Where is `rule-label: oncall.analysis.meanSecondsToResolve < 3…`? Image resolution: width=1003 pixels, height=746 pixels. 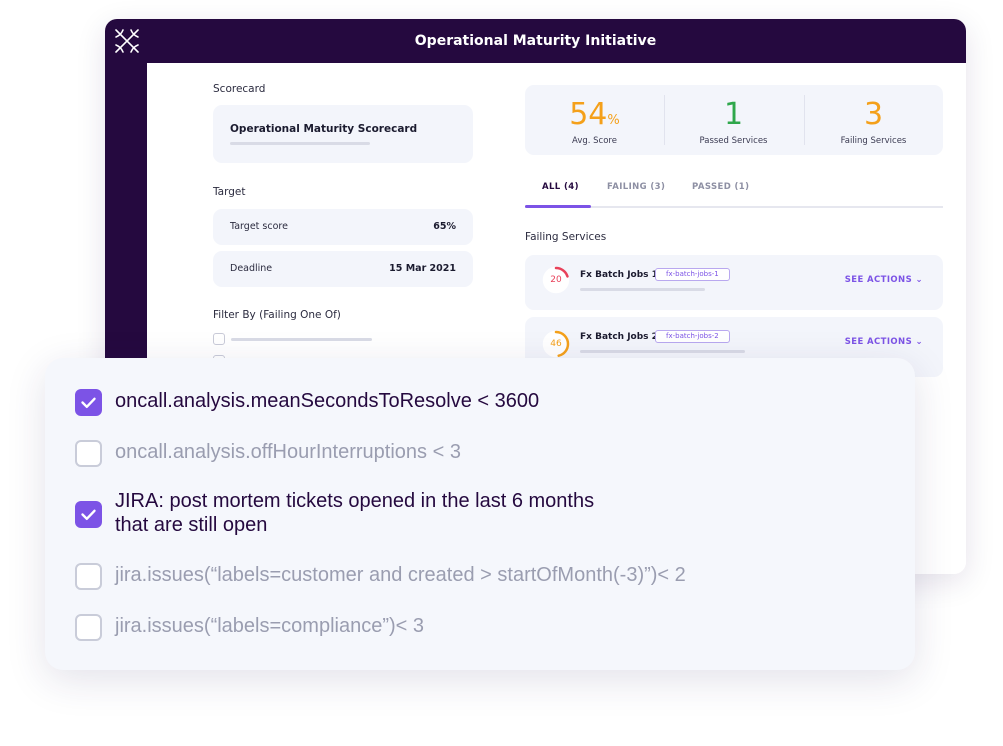
rule-label: oncall.analysis.meanSecondsToResolve < 3… is located at coordinates (327, 401).